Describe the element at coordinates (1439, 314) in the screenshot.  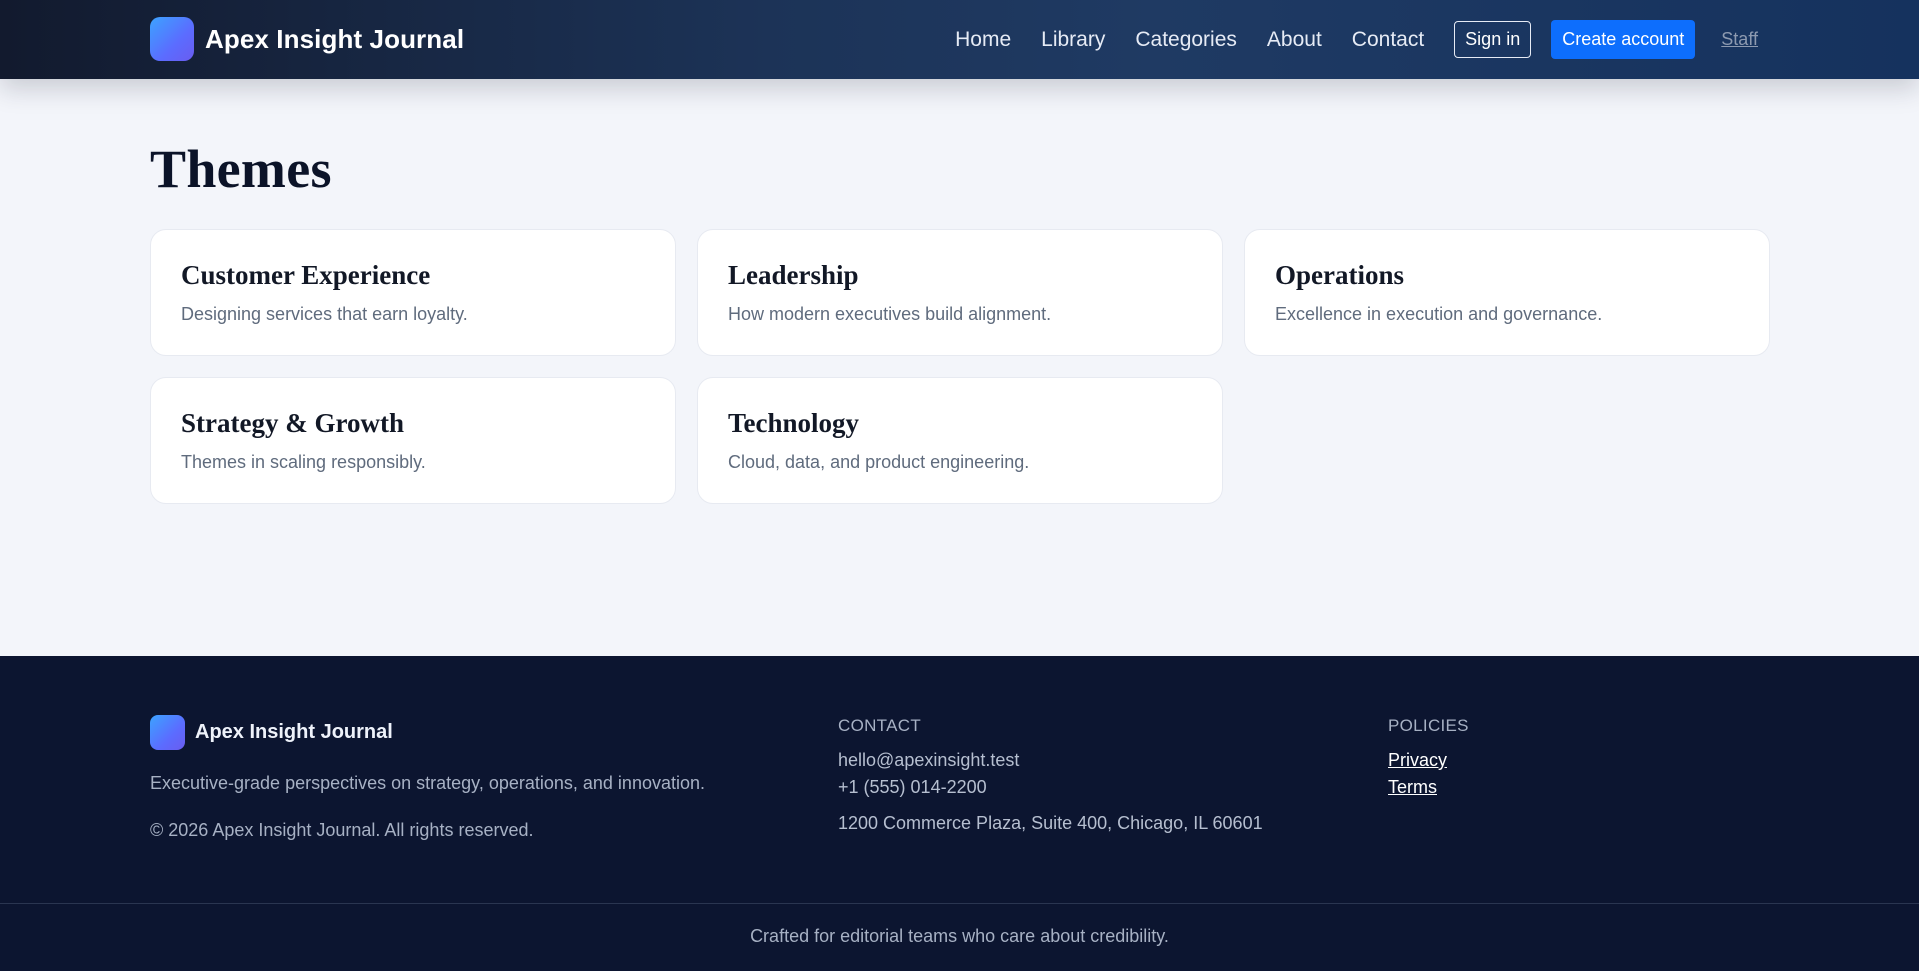
I see `theme-card-description: Excellence in execution and governance.` at that location.